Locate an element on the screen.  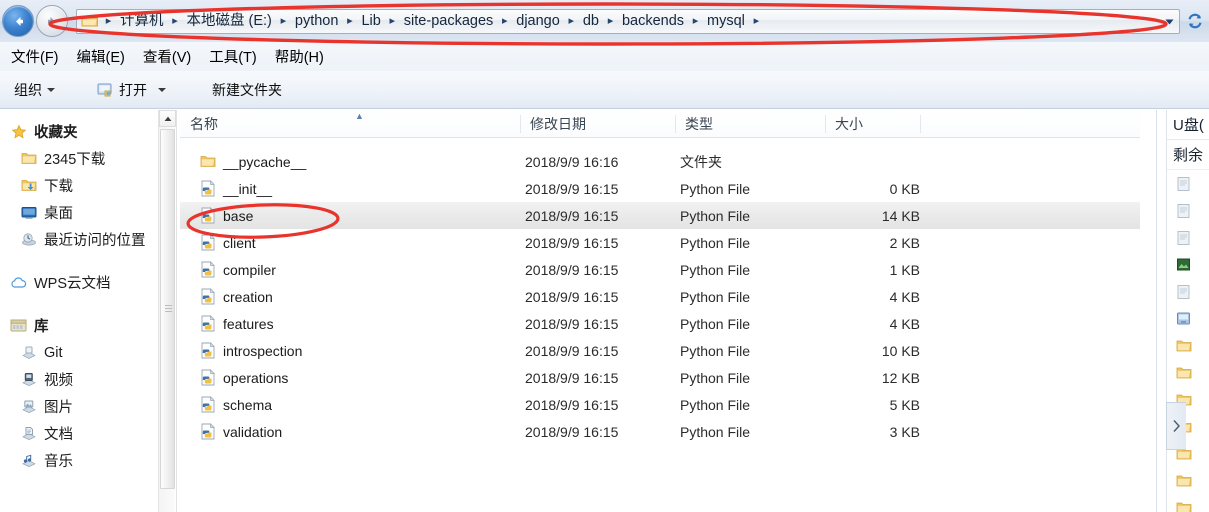
sidebar-label: WPS云文档 is located at coordinates (72, 284).